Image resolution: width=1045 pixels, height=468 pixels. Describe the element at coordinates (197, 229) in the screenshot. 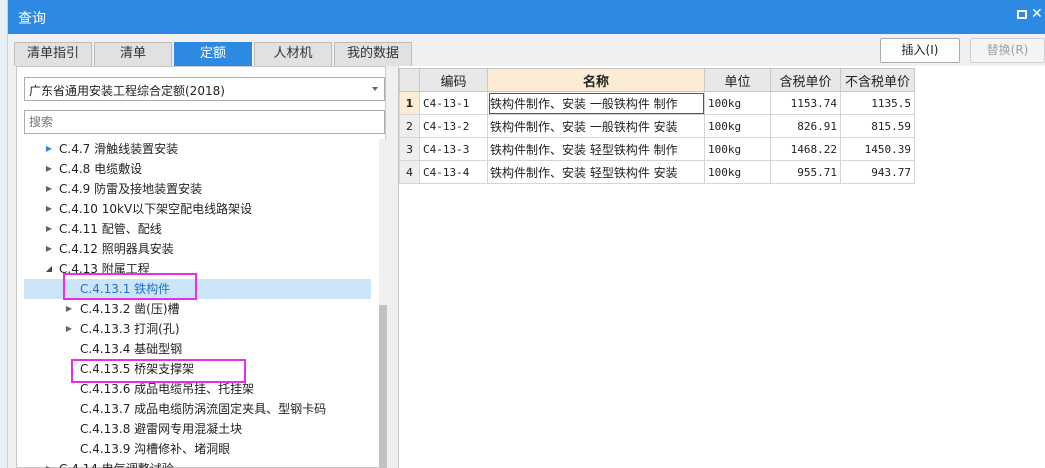

I see `tree-item: ▶ C.4.11 配管、配线` at that location.